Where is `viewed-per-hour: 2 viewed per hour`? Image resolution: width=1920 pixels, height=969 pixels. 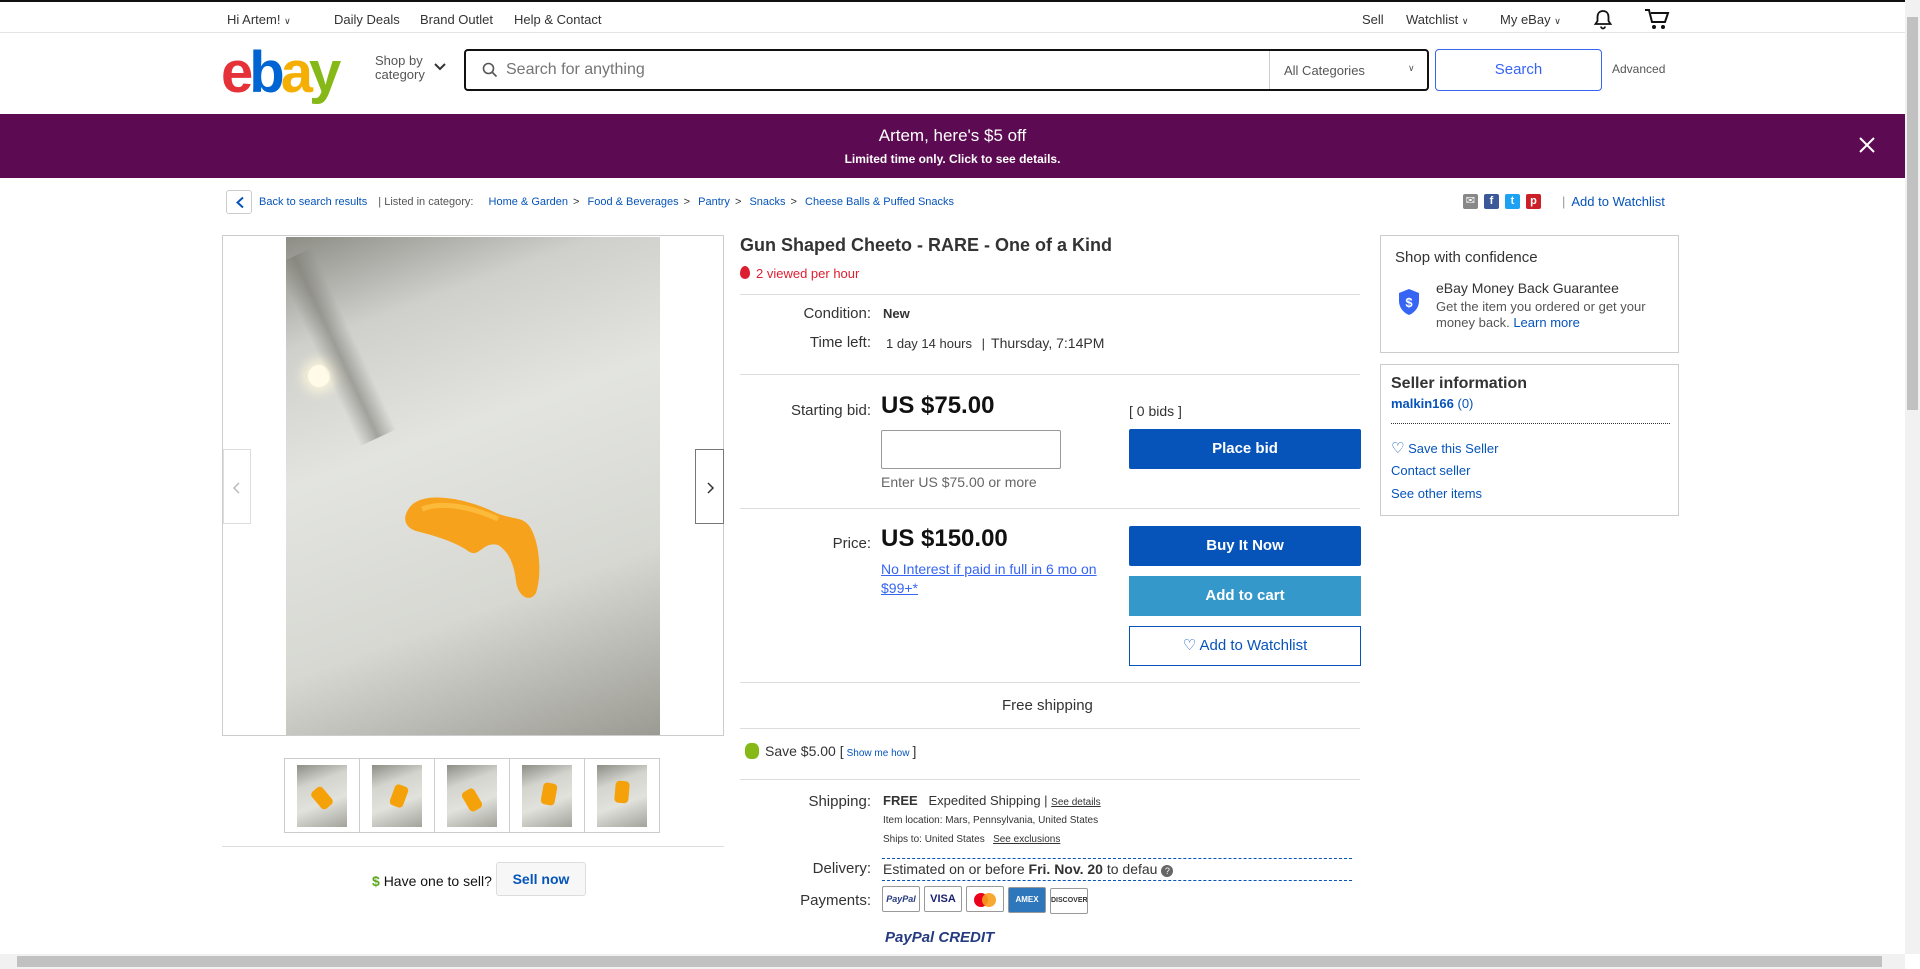
viewed-per-hour: 2 viewed per hour is located at coordinates (799, 273).